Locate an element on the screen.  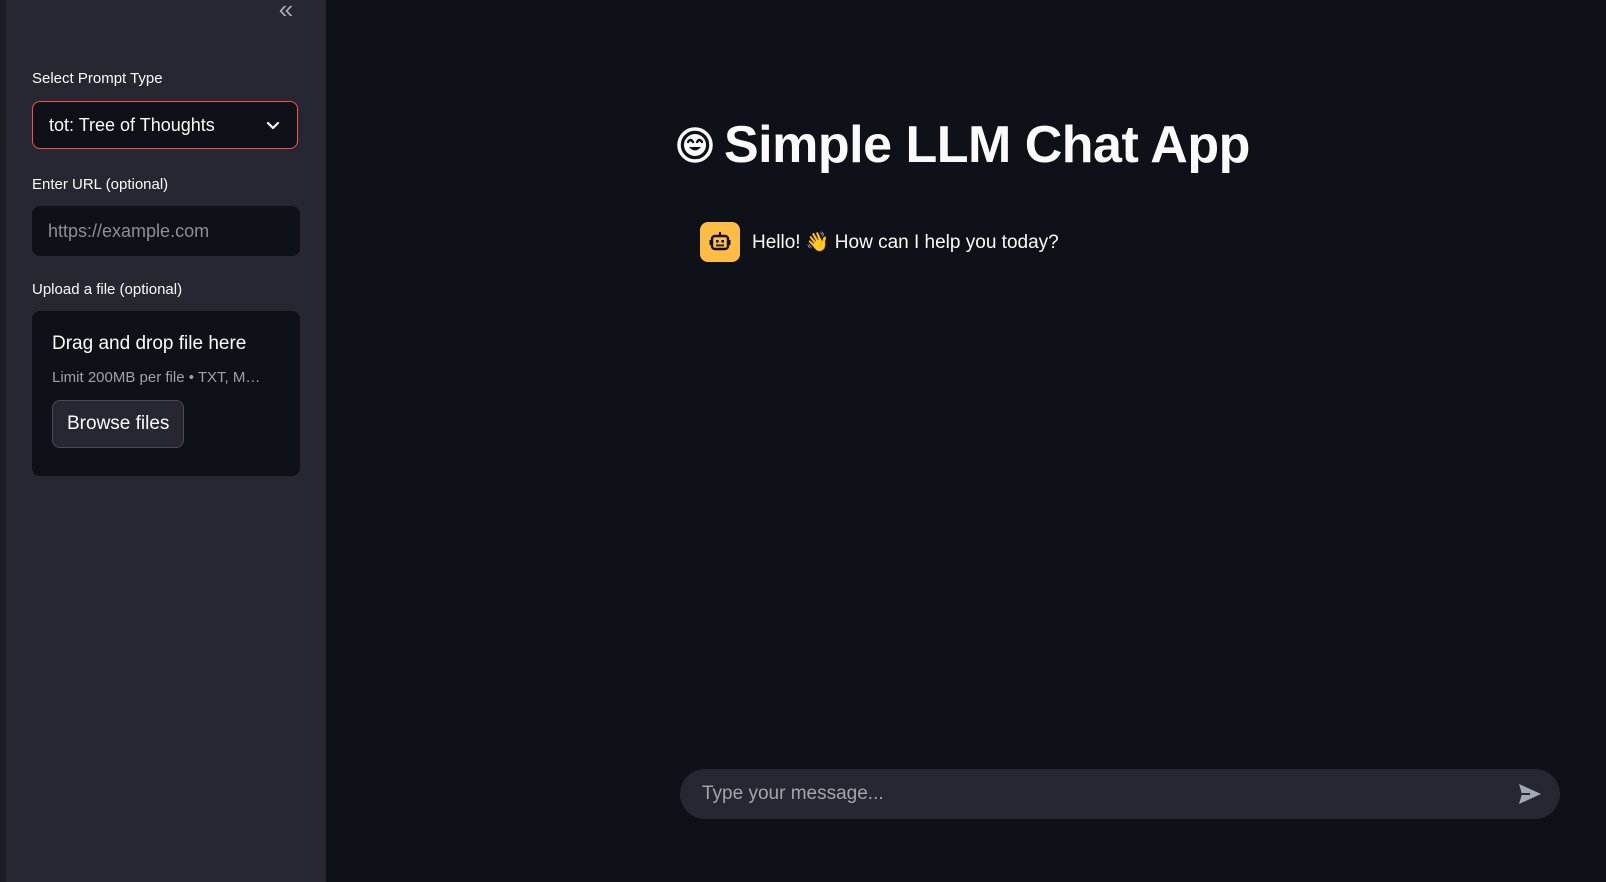
collapse-sidebar-button: « is located at coordinates (286, 12).